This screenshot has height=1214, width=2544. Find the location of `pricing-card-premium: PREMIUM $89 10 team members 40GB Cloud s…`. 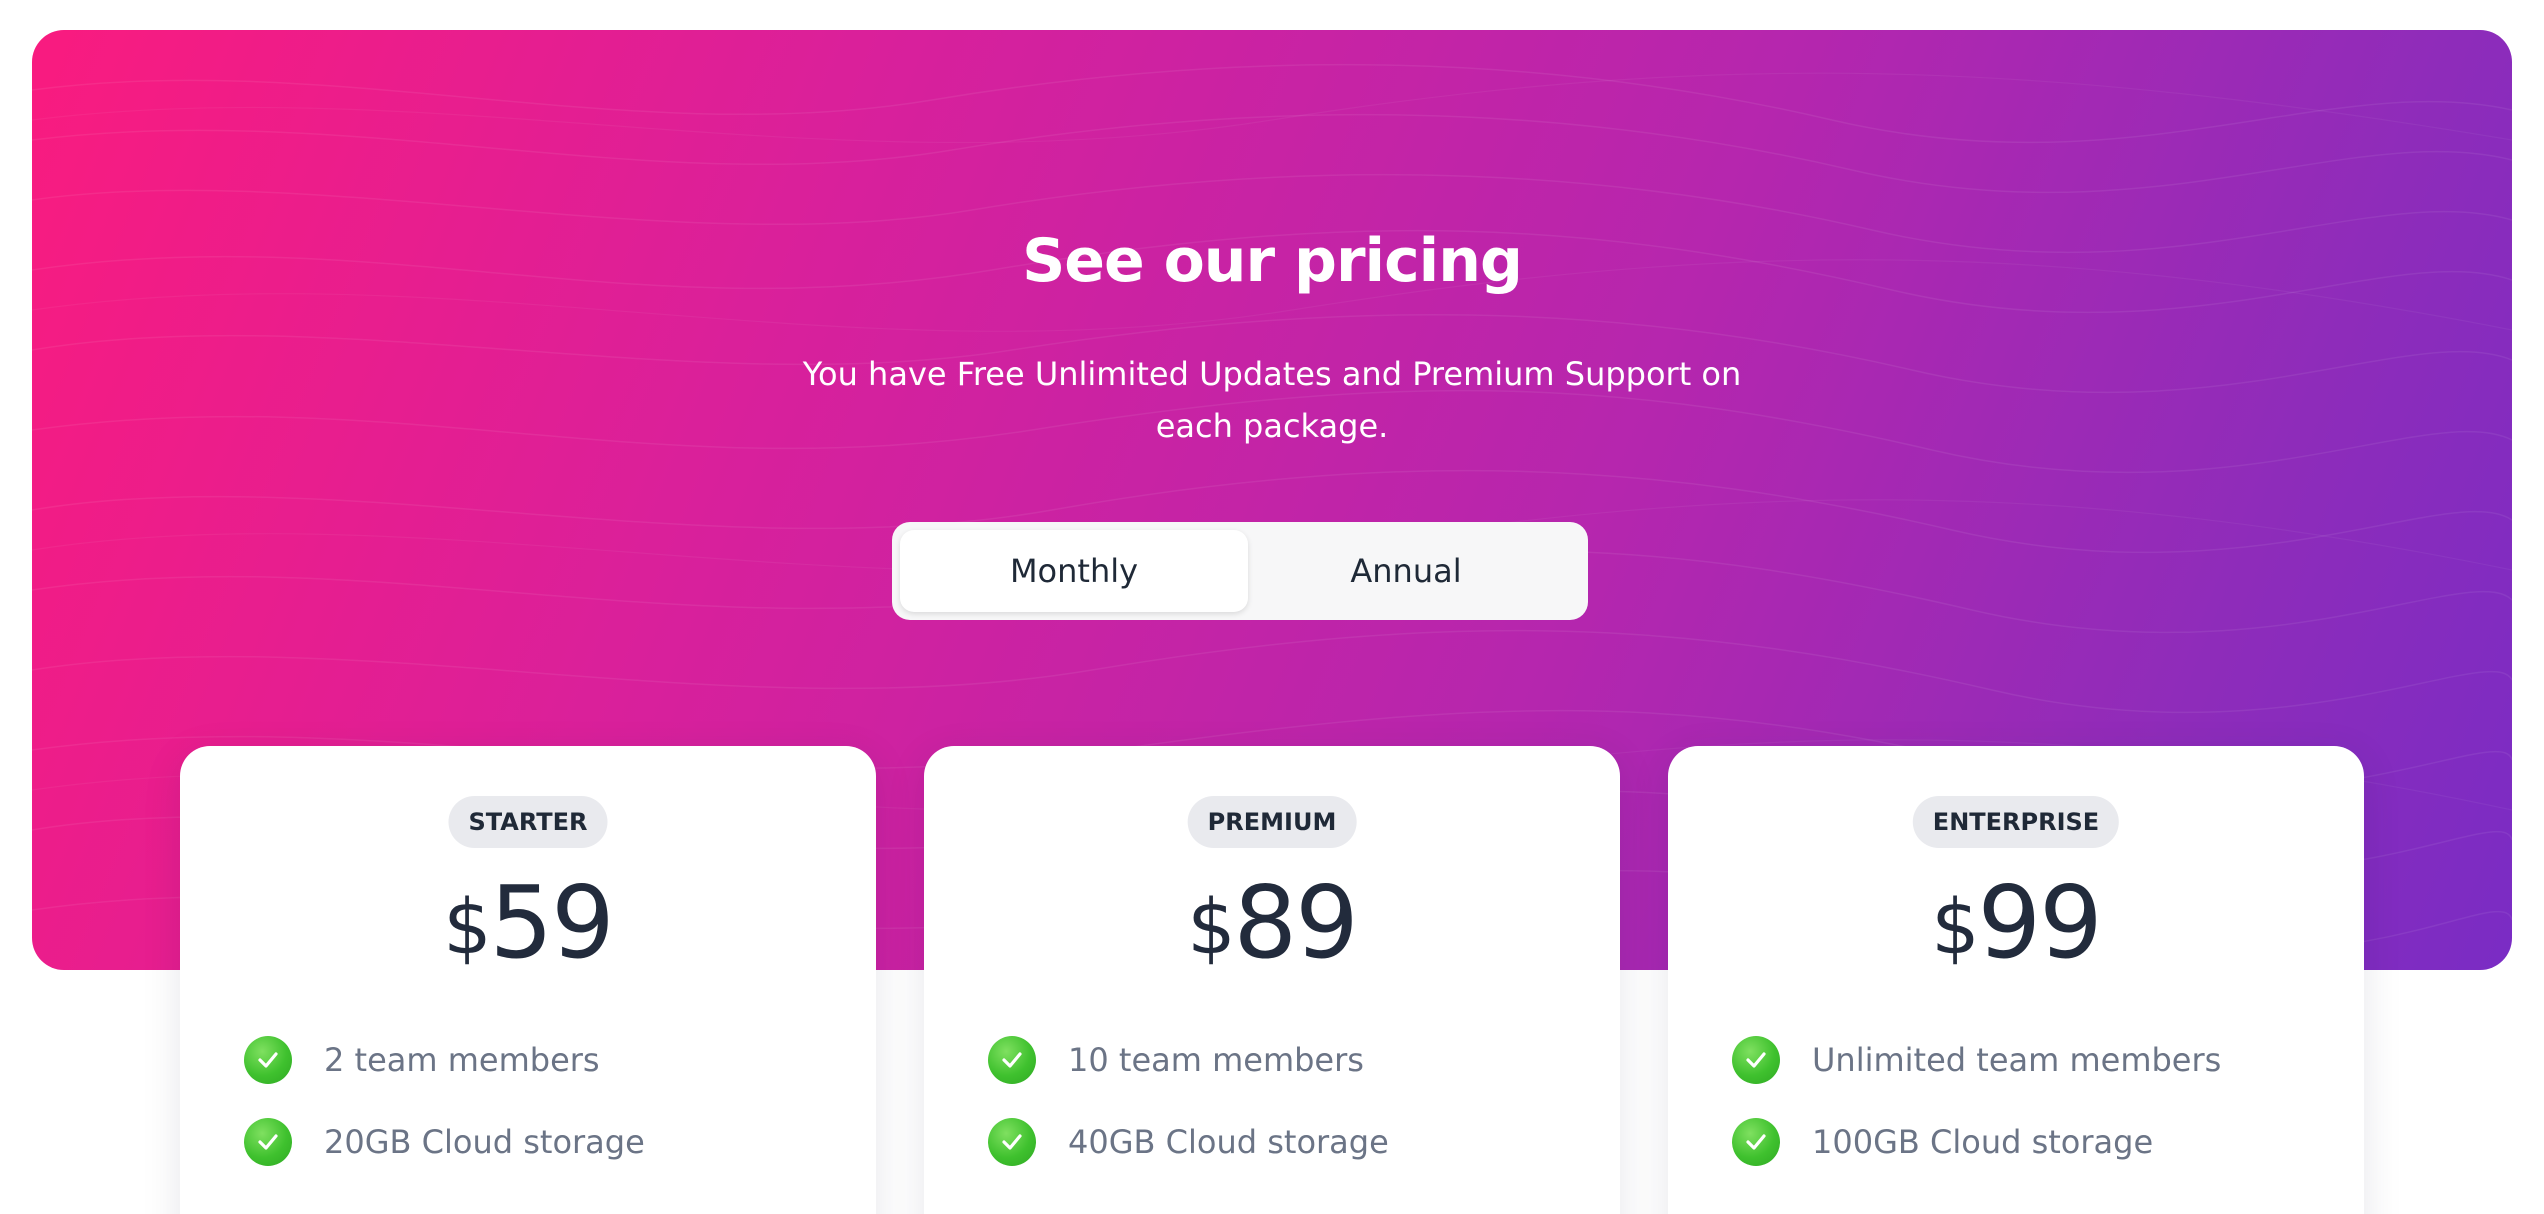

pricing-card-premium: PREMIUM $89 10 team members 40GB Cloud s… is located at coordinates (1272, 980).